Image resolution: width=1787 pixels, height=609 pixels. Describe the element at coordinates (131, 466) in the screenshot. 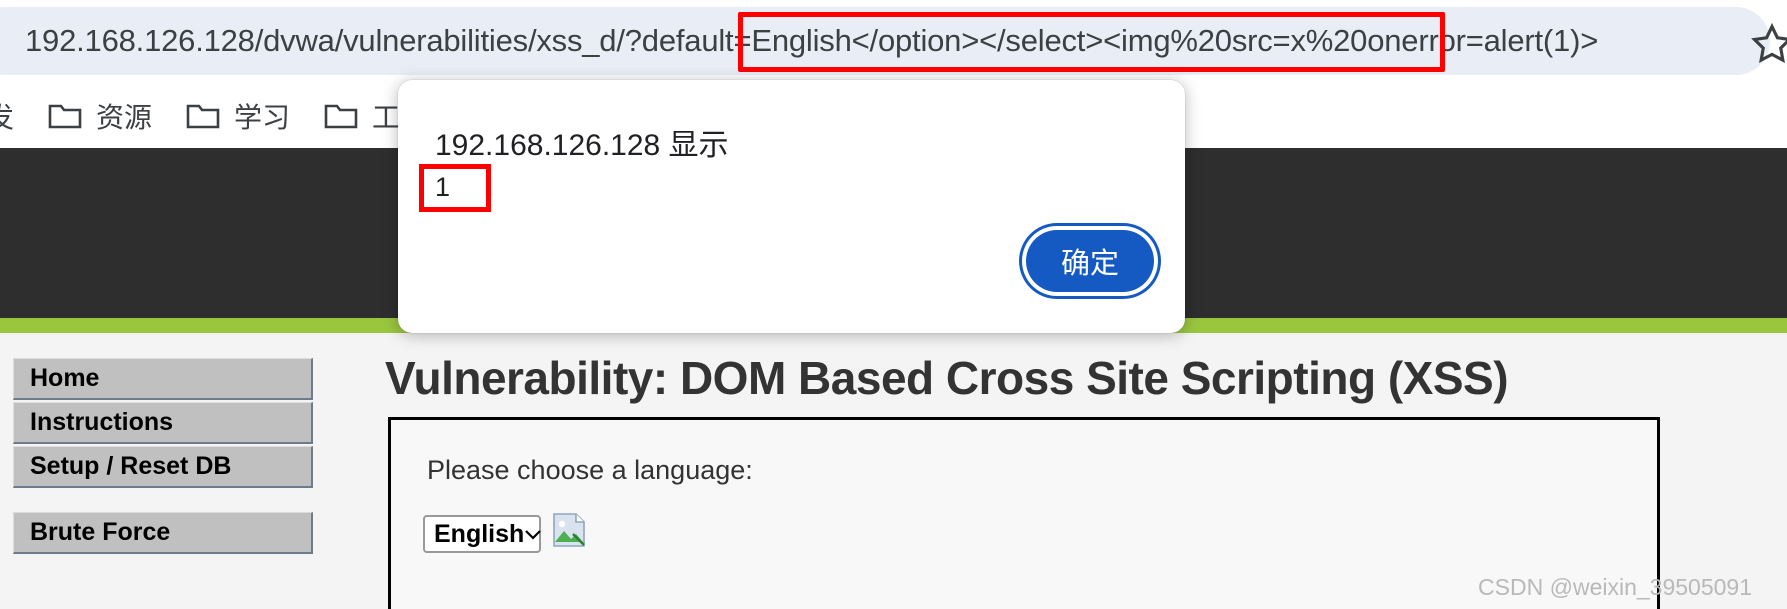

I see `sidebar-item-label: Setup / Reset DB` at that location.